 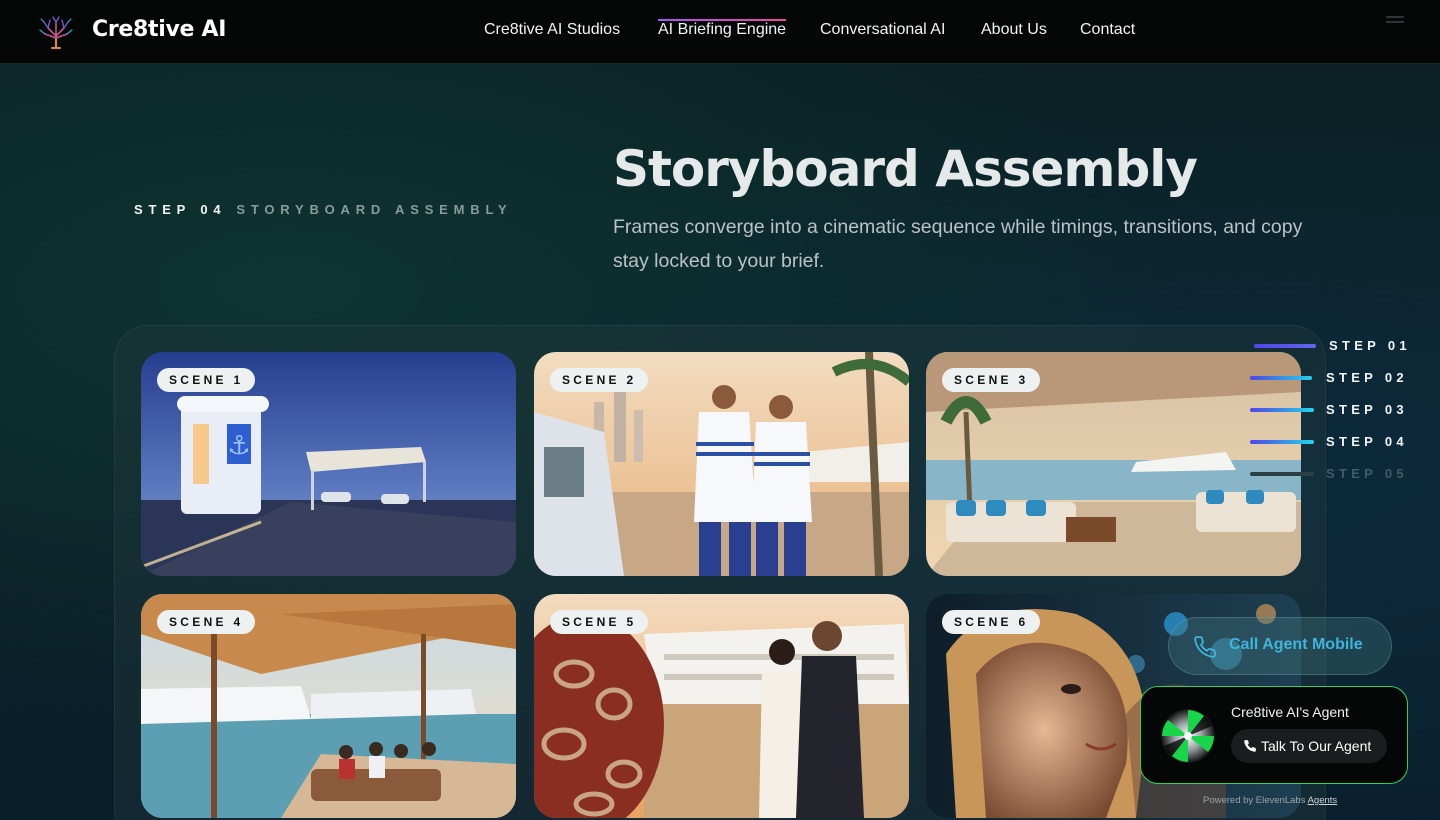 What do you see at coordinates (180, 209) in the screenshot?
I see `step-number: STEP 04` at bounding box center [180, 209].